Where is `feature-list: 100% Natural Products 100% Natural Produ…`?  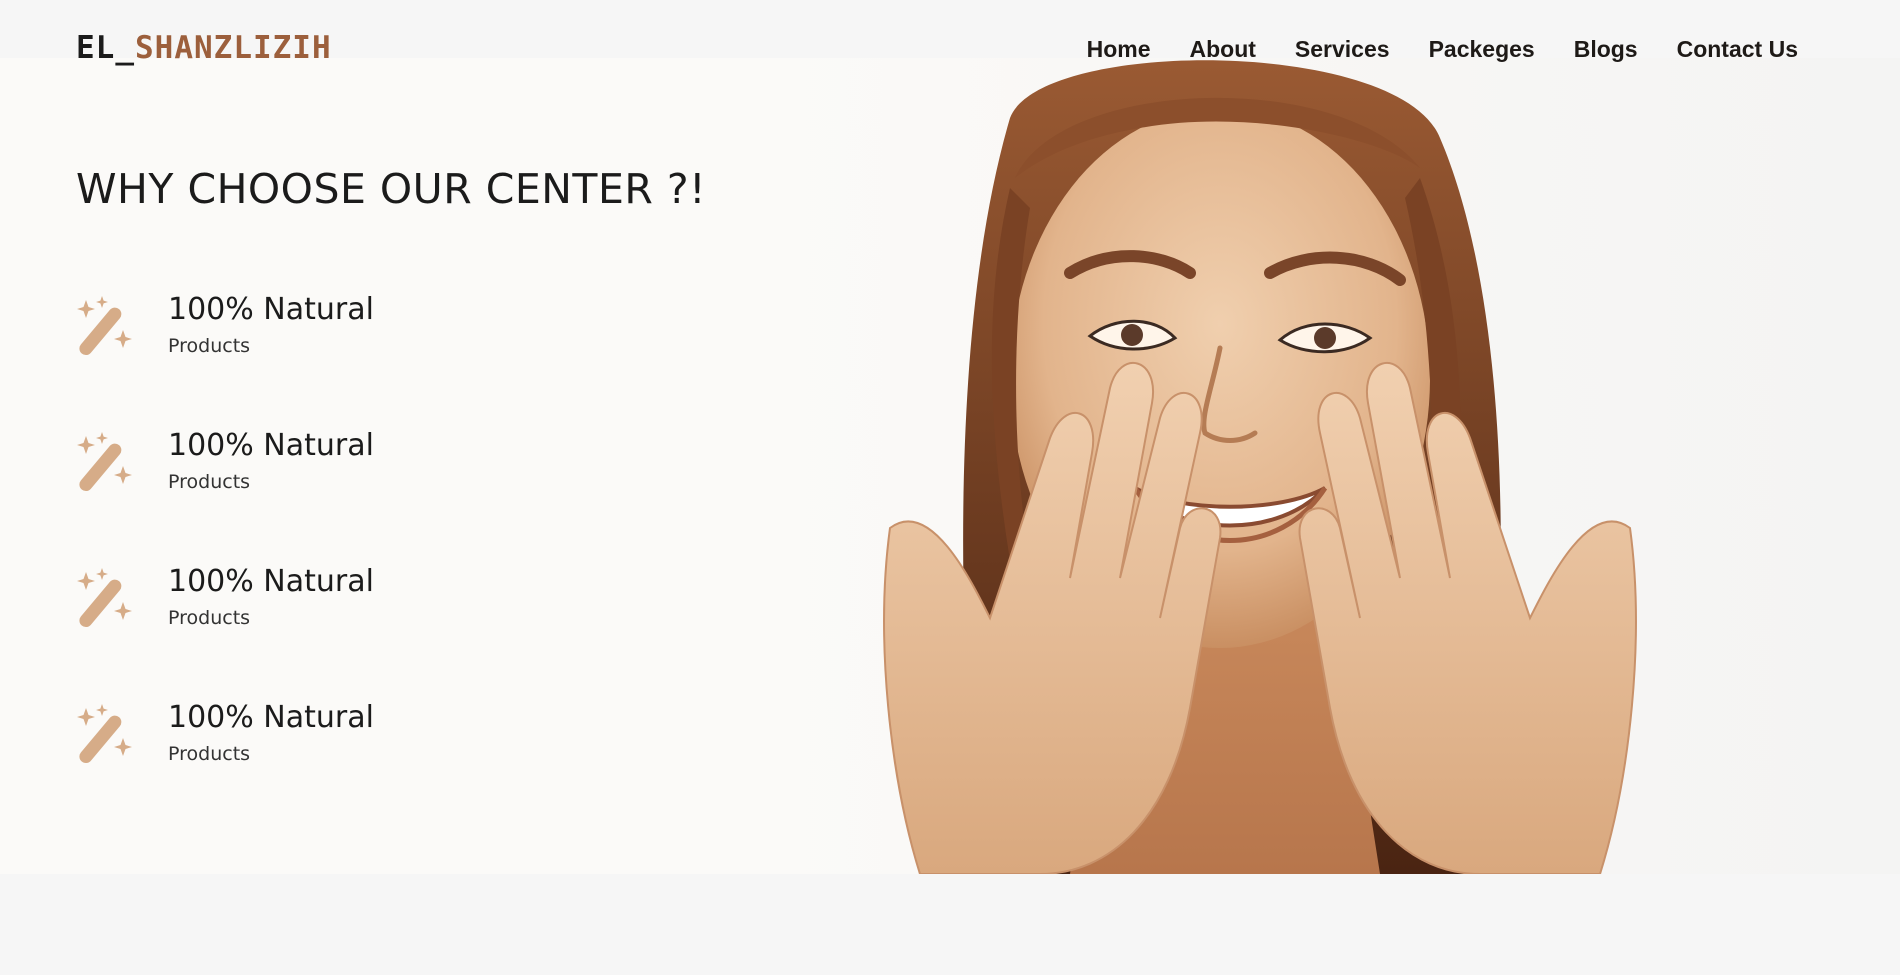
feature-list: 100% Natural Products 100% Natural Produ… is located at coordinates (284, 564).